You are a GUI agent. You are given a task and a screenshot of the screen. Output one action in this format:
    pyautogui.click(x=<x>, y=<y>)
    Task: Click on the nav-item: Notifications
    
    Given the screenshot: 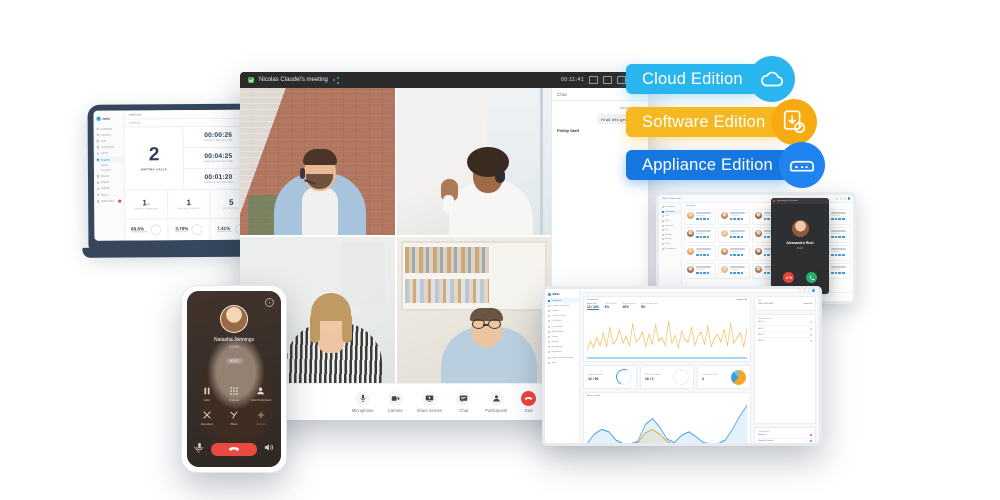 What is the action you would take?
    pyautogui.click(x=109, y=201)
    